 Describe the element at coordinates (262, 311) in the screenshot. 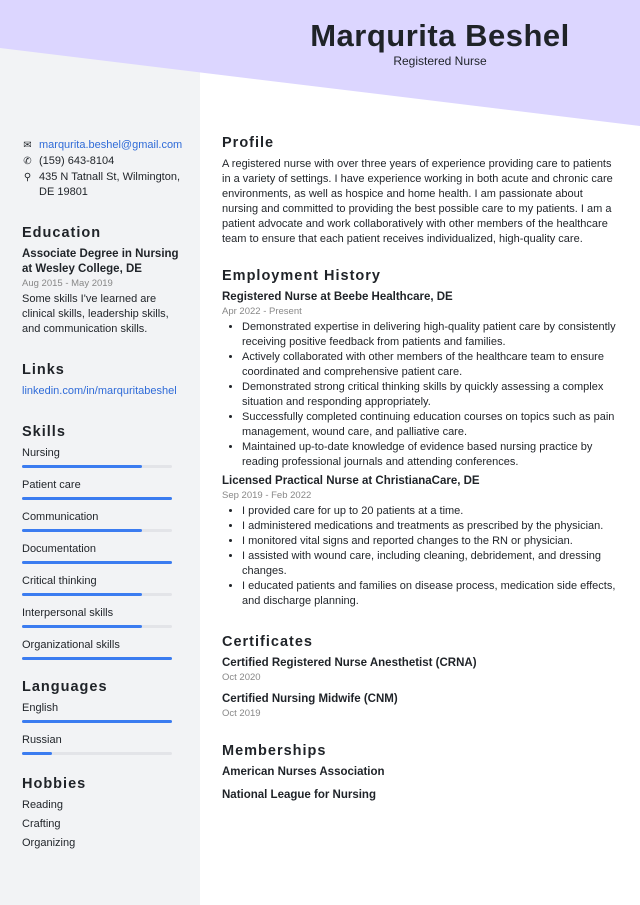

I see `job-dates: Apr 2022 - Present` at that location.